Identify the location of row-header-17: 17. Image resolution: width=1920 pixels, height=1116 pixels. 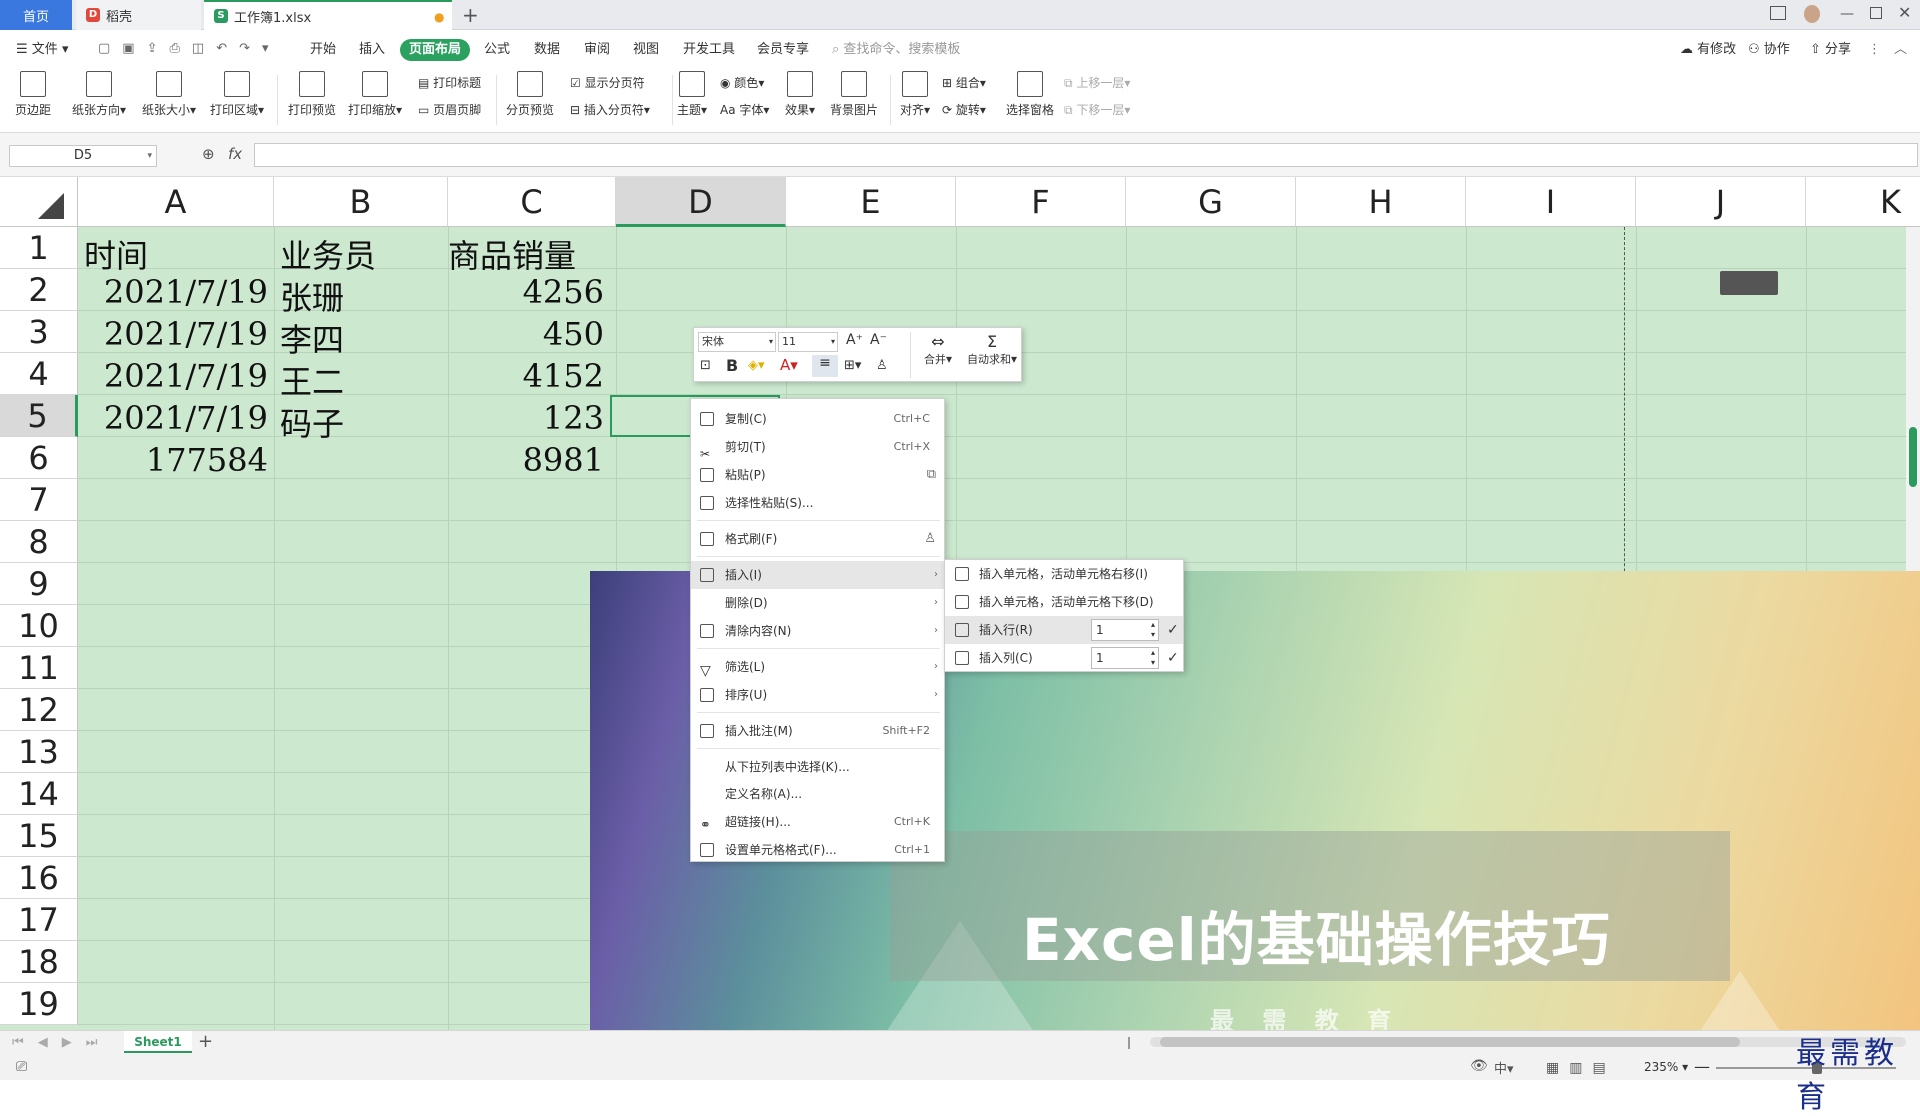
(39, 920).